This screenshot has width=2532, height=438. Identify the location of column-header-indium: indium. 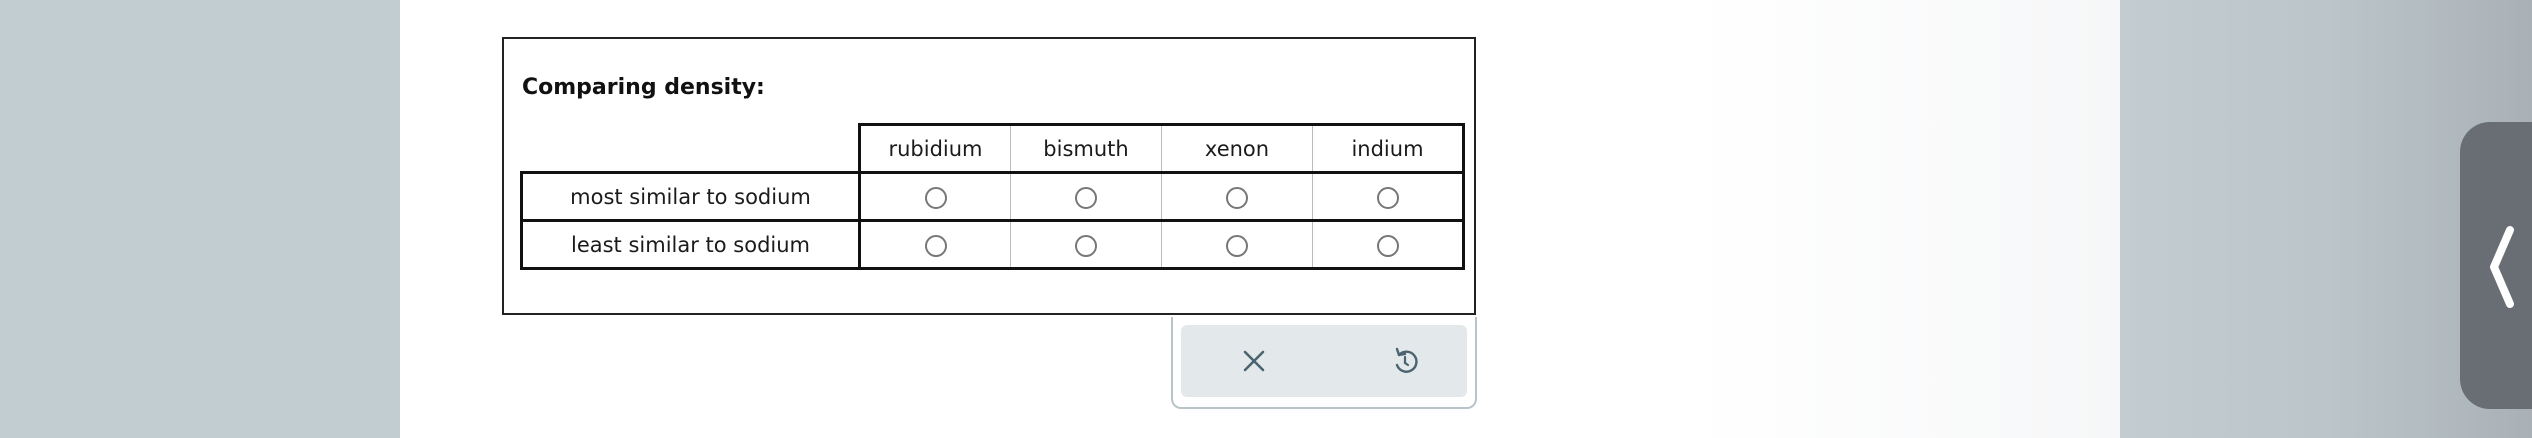
(1388, 148).